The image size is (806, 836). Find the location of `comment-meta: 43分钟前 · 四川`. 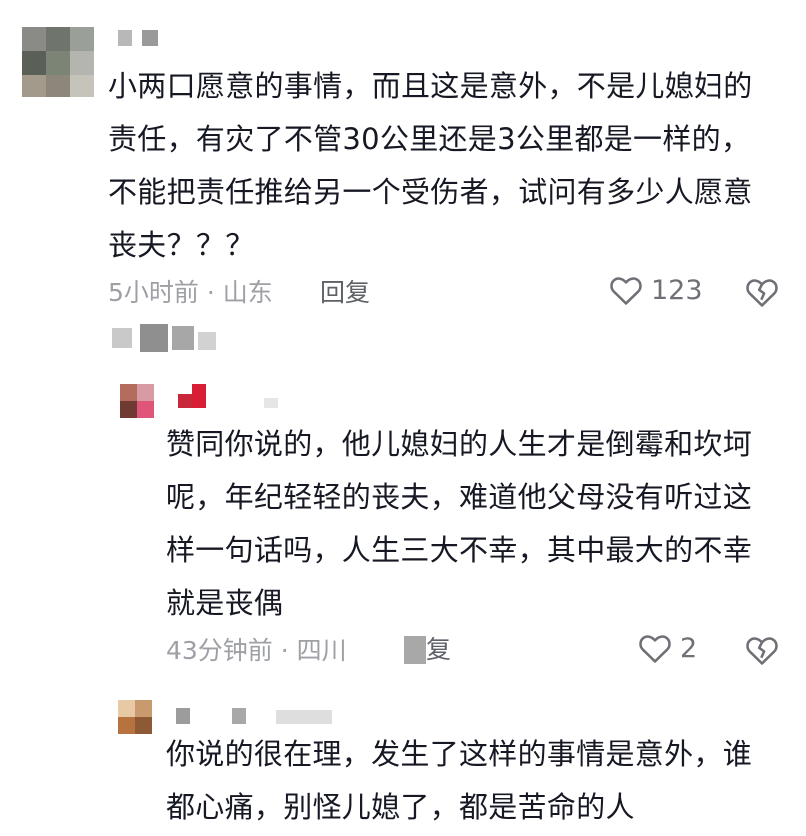

comment-meta: 43分钟前 · 四川 is located at coordinates (256, 650).